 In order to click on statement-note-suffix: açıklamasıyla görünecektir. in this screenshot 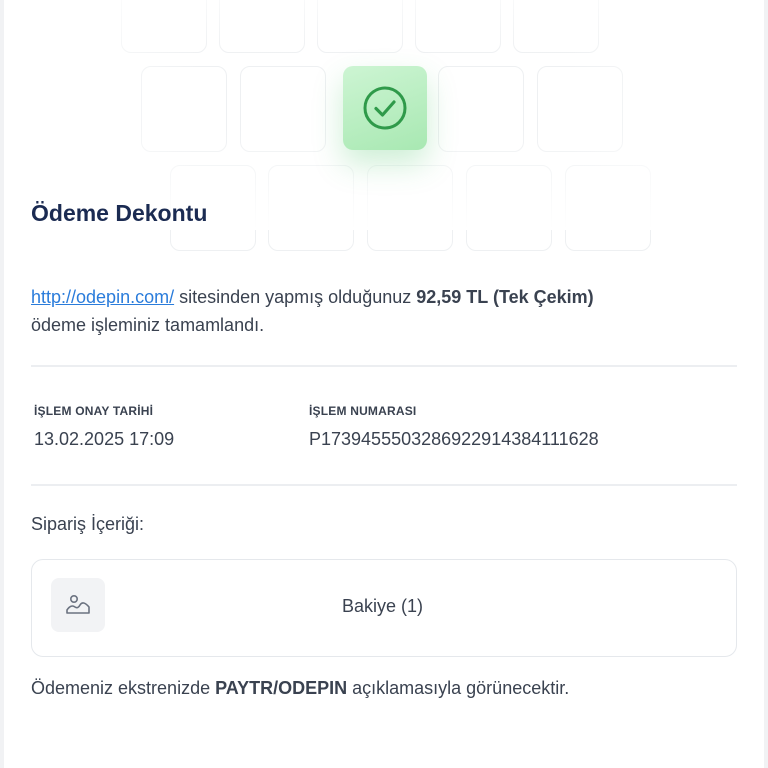, I will do `click(458, 688)`.